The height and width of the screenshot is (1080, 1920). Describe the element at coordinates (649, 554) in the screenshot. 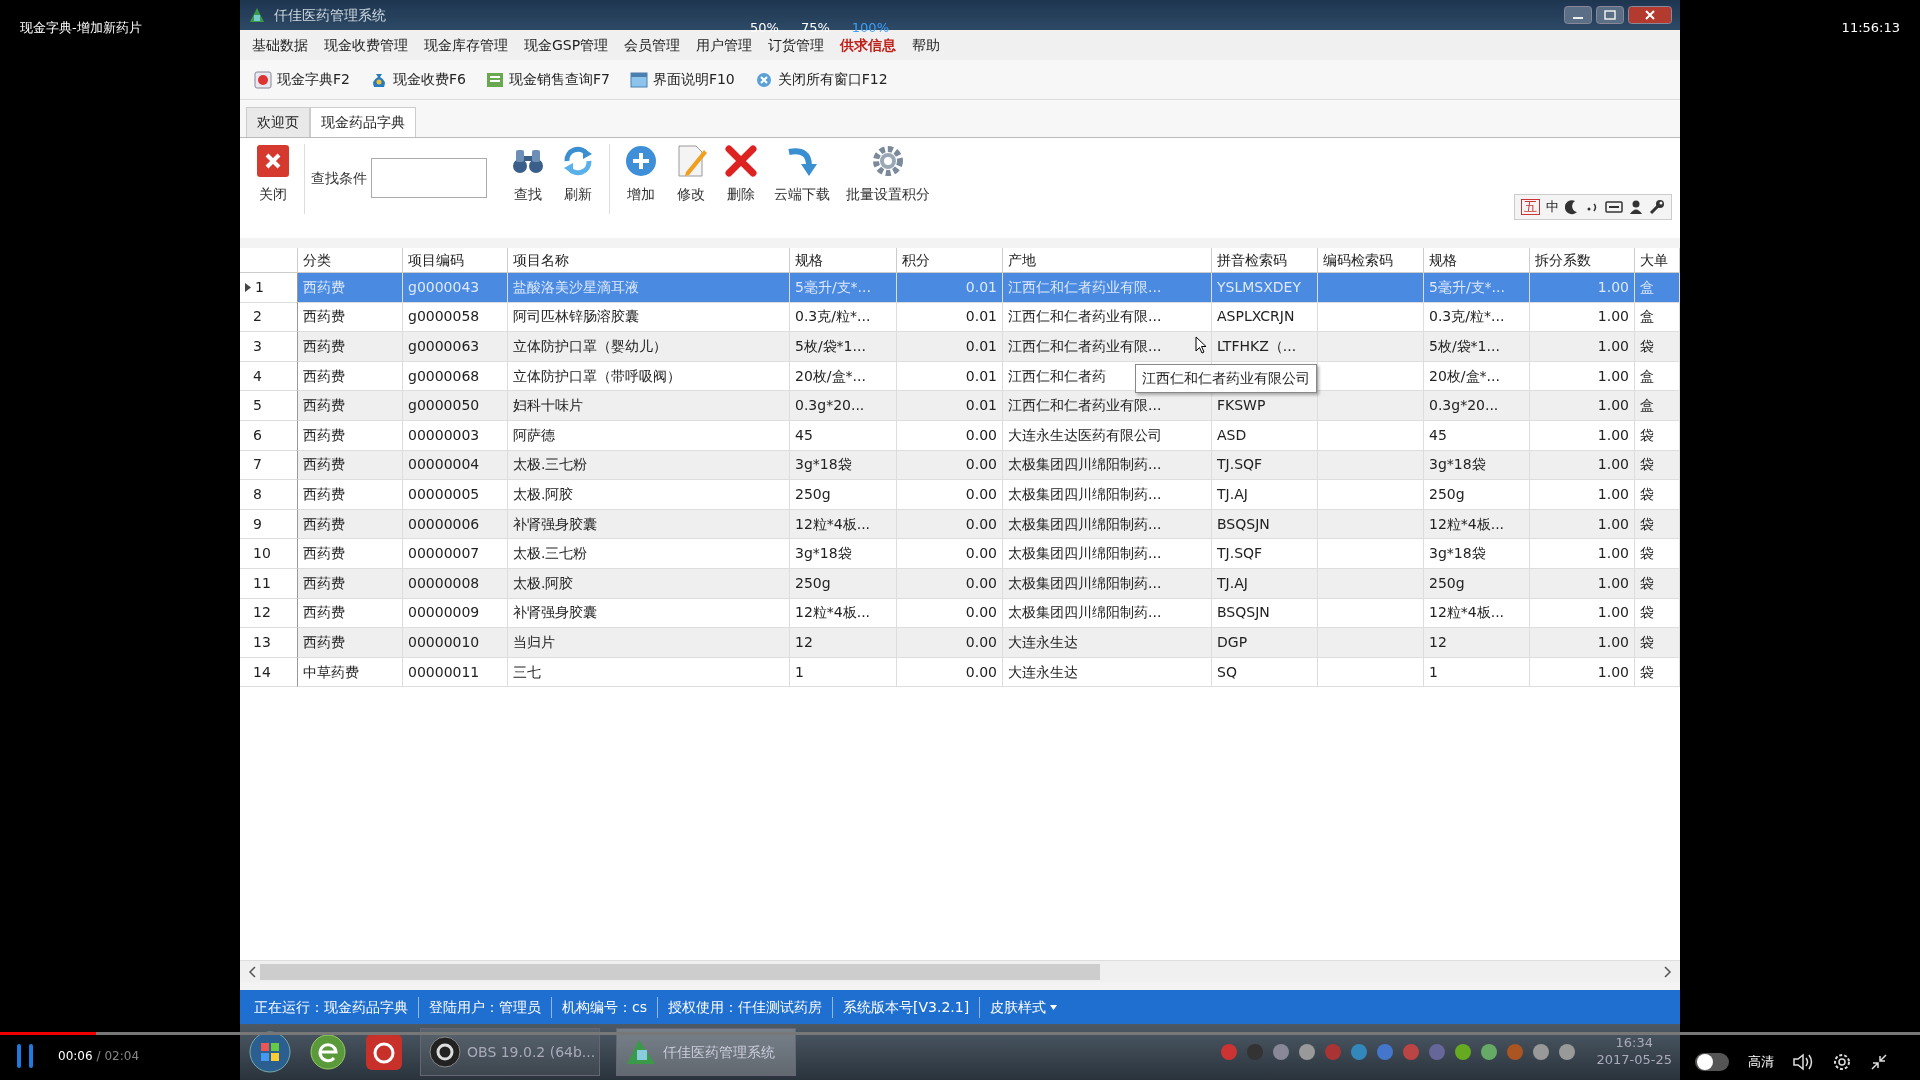

I see `table-cell: 太极.三七粉` at that location.